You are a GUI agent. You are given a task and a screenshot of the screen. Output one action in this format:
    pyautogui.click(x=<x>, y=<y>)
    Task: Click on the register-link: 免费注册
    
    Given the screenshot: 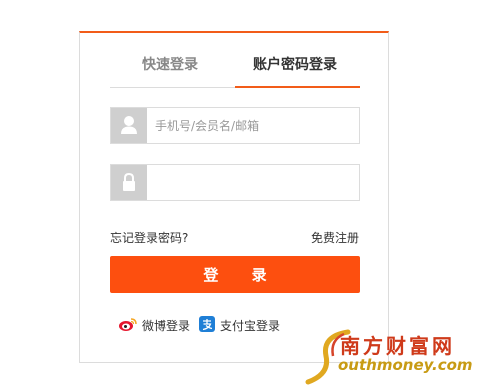 What is the action you would take?
    pyautogui.click(x=335, y=237)
    